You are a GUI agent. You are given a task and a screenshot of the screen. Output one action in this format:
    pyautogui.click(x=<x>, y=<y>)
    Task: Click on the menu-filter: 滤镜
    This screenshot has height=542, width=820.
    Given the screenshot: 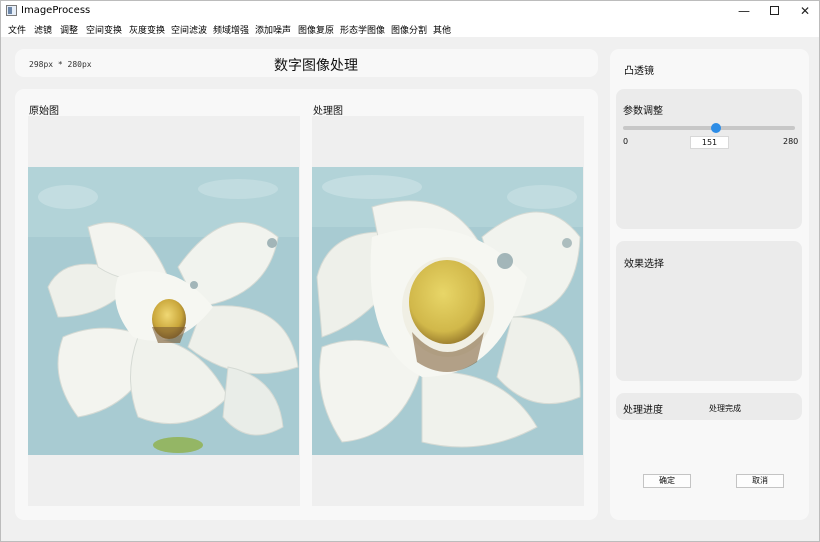 What is the action you would take?
    pyautogui.click(x=43, y=29)
    